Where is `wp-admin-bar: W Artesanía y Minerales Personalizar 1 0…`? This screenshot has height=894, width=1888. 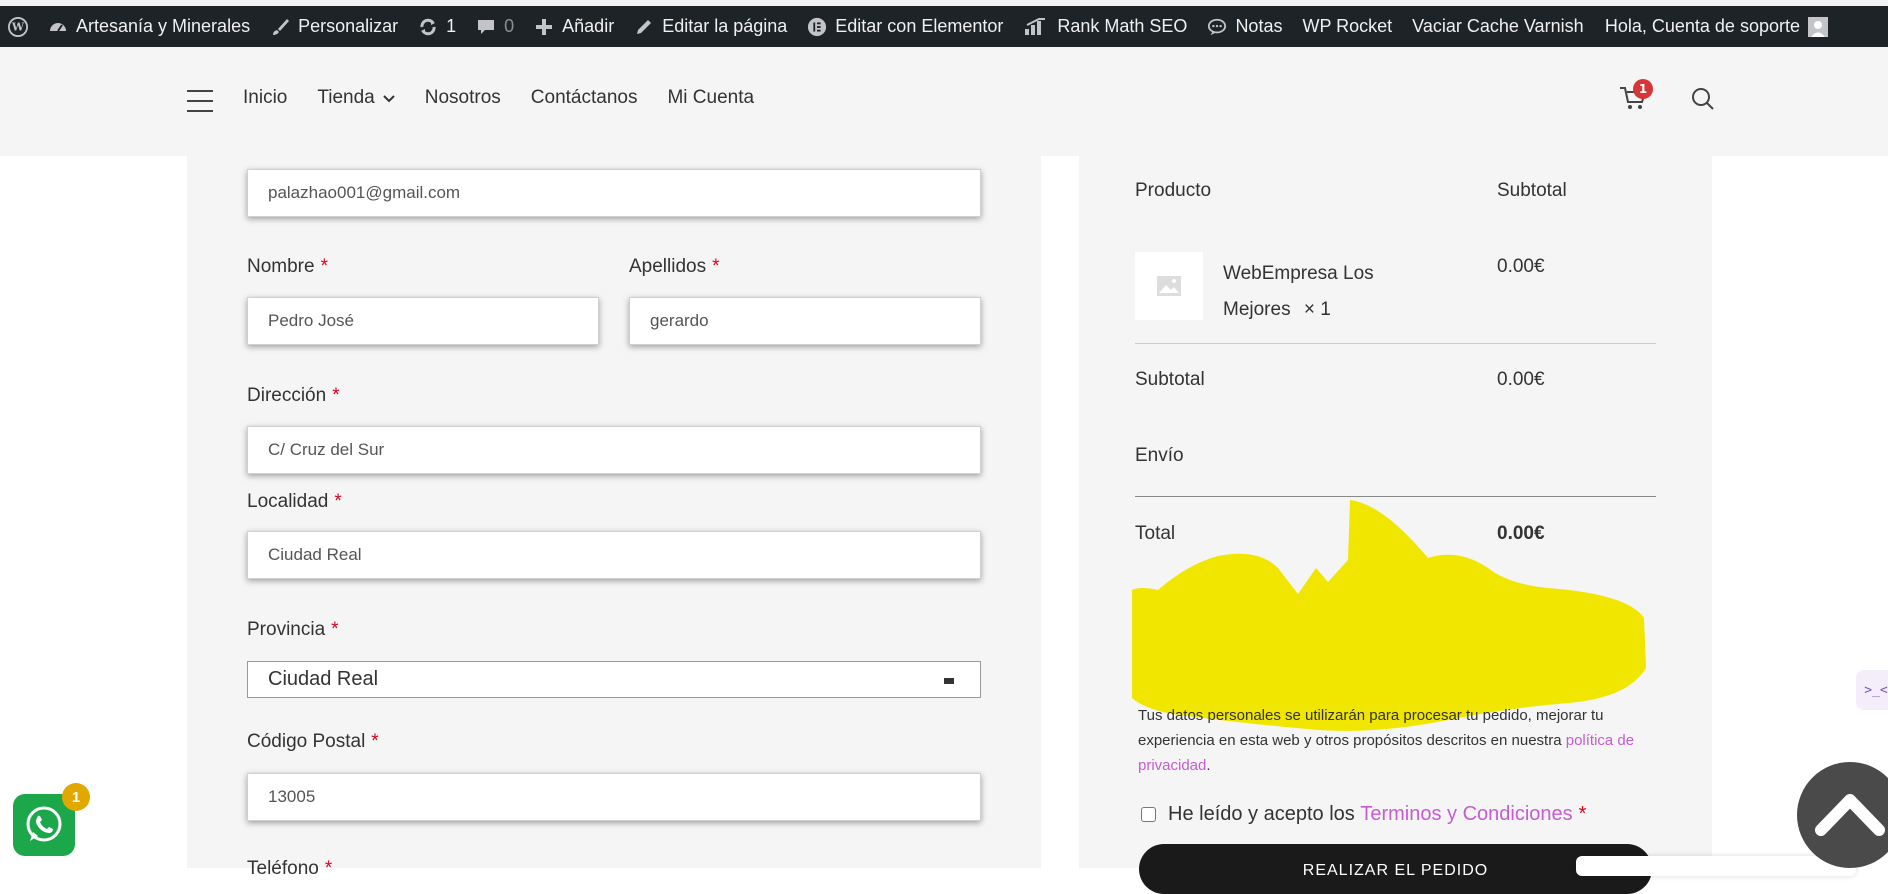 wp-admin-bar: W Artesanía y Minerales Personalizar 1 0… is located at coordinates (944, 26).